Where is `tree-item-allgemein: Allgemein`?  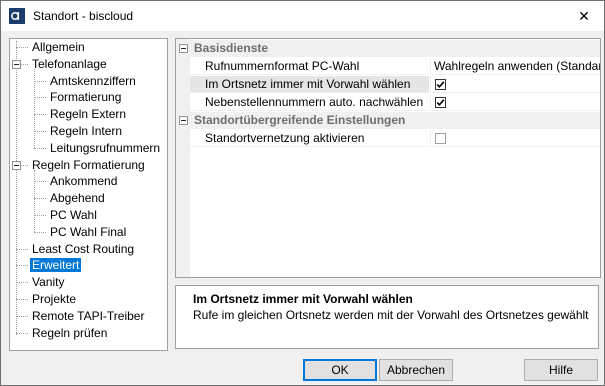 tree-item-allgemein: Allgemein is located at coordinates (58, 47).